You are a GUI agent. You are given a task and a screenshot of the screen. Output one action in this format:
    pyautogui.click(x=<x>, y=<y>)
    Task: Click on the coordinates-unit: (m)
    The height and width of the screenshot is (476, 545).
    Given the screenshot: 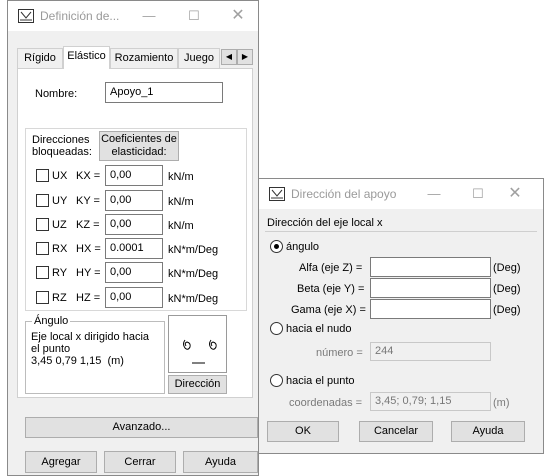 What is the action you would take?
    pyautogui.click(x=501, y=403)
    